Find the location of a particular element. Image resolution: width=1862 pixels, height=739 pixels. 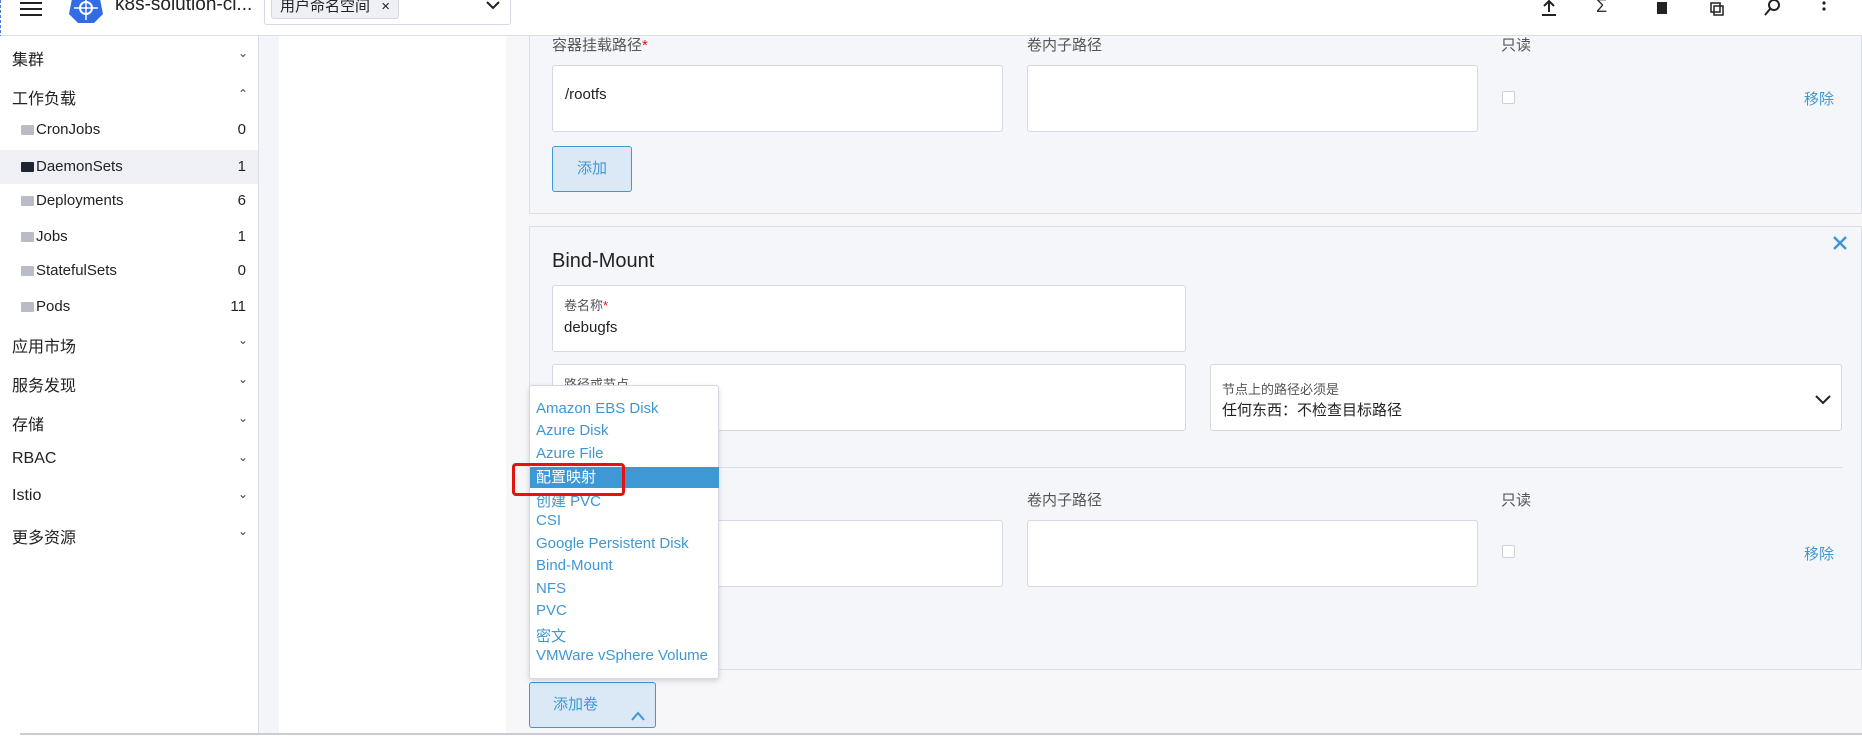

volume-name-label: 卷名称* is located at coordinates (586, 305).